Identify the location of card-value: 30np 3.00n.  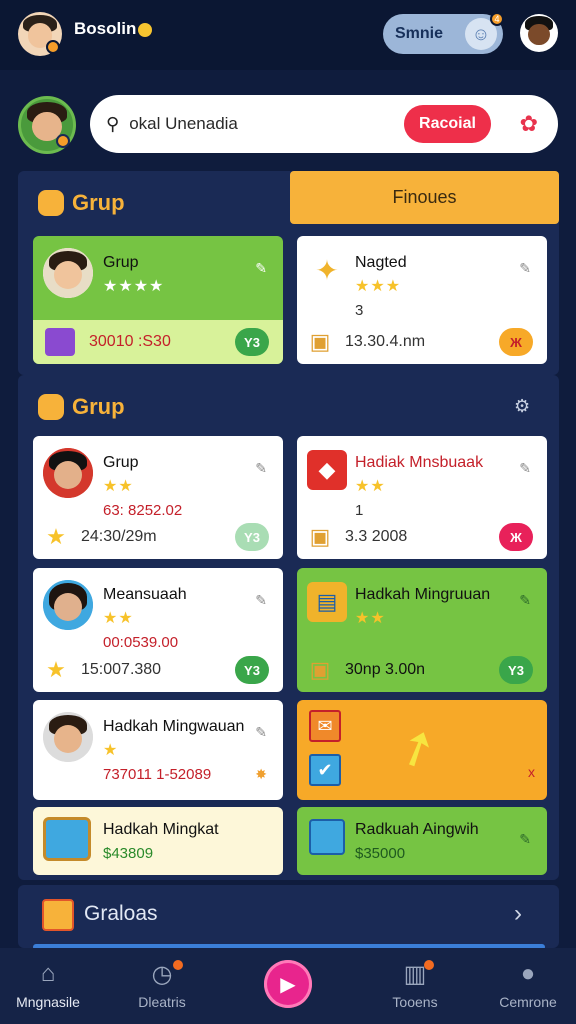
(385, 669).